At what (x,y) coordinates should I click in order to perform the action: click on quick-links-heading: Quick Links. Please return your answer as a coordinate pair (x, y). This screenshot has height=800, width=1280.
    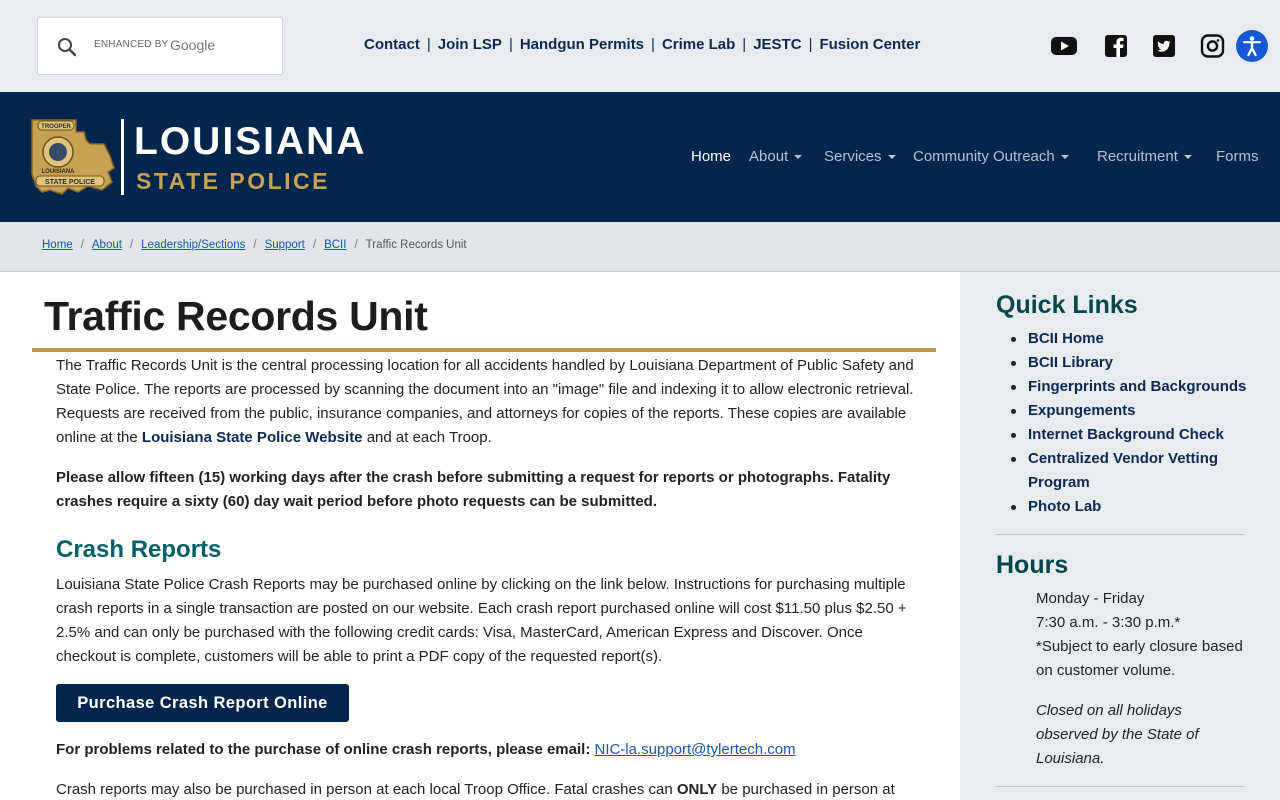
    Looking at the image, I should click on (1067, 305).